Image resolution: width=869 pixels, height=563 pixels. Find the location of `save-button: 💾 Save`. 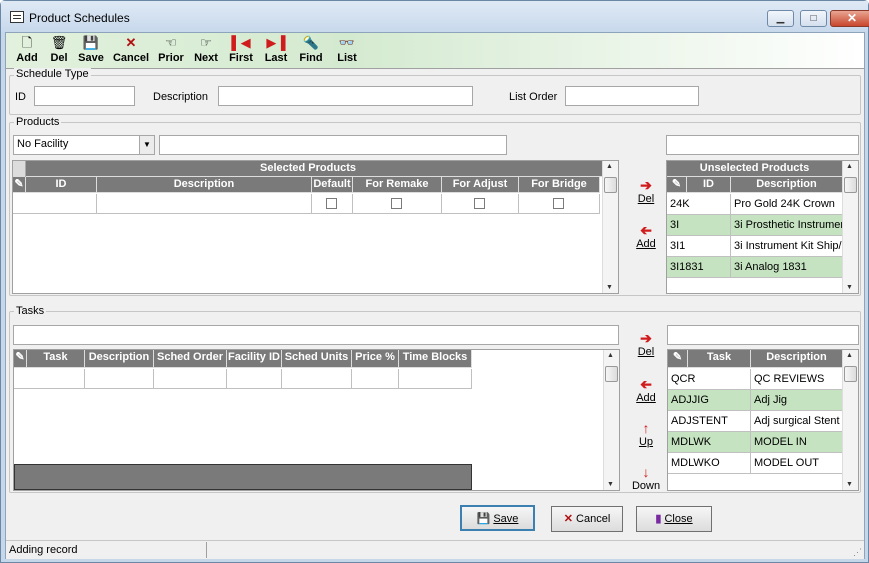

save-button: 💾 Save is located at coordinates (497, 518).